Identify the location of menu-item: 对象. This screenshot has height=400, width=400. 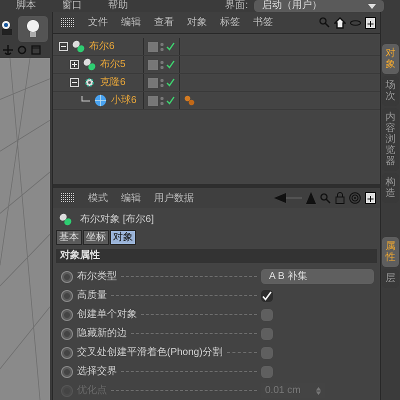
(197, 22).